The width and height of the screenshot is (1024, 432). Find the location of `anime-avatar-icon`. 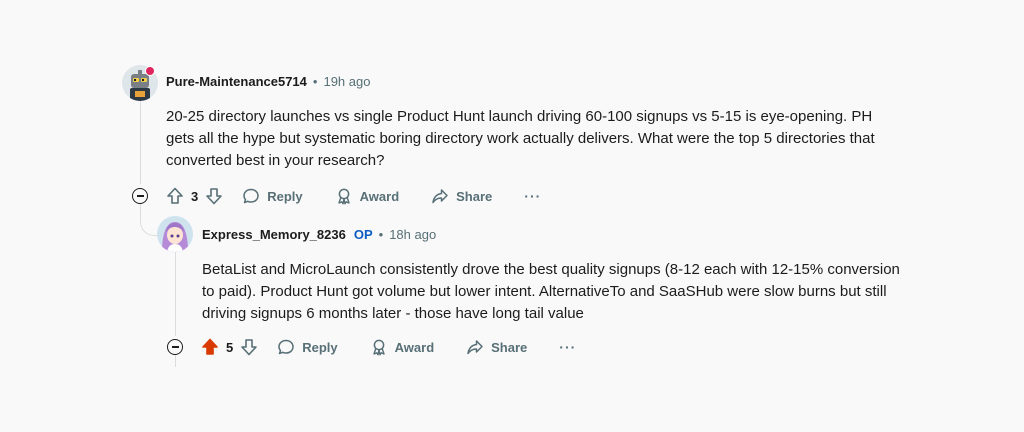

anime-avatar-icon is located at coordinates (175, 234).